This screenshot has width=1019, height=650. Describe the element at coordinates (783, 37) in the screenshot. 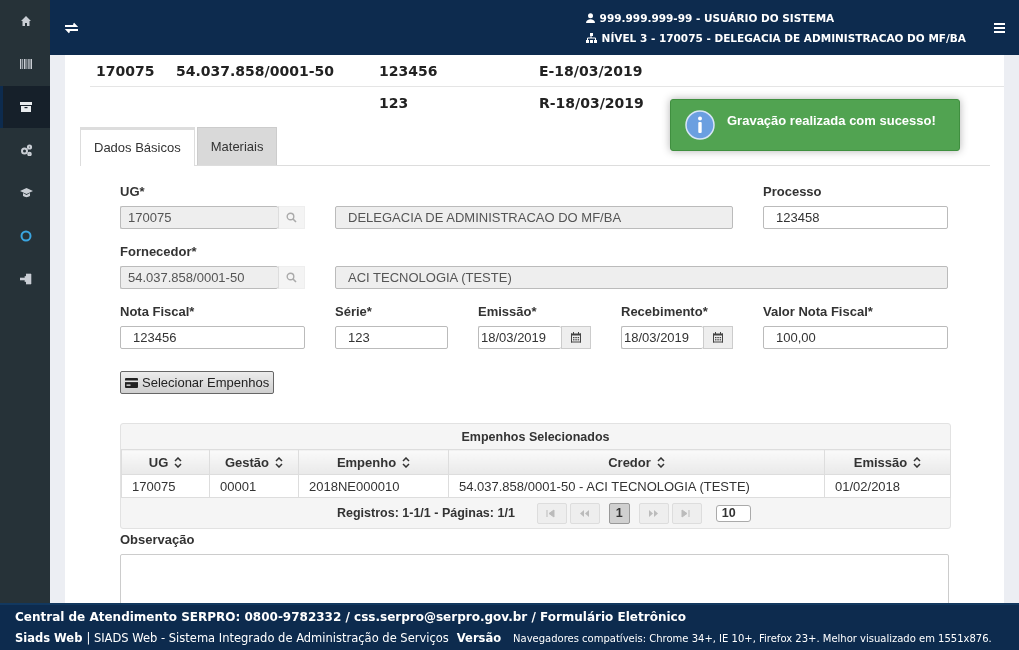

I see `user-level: NÍVEL 3 - 170075 - DELEGACIA DE ADMINISTRACAO DO MF/BA` at that location.